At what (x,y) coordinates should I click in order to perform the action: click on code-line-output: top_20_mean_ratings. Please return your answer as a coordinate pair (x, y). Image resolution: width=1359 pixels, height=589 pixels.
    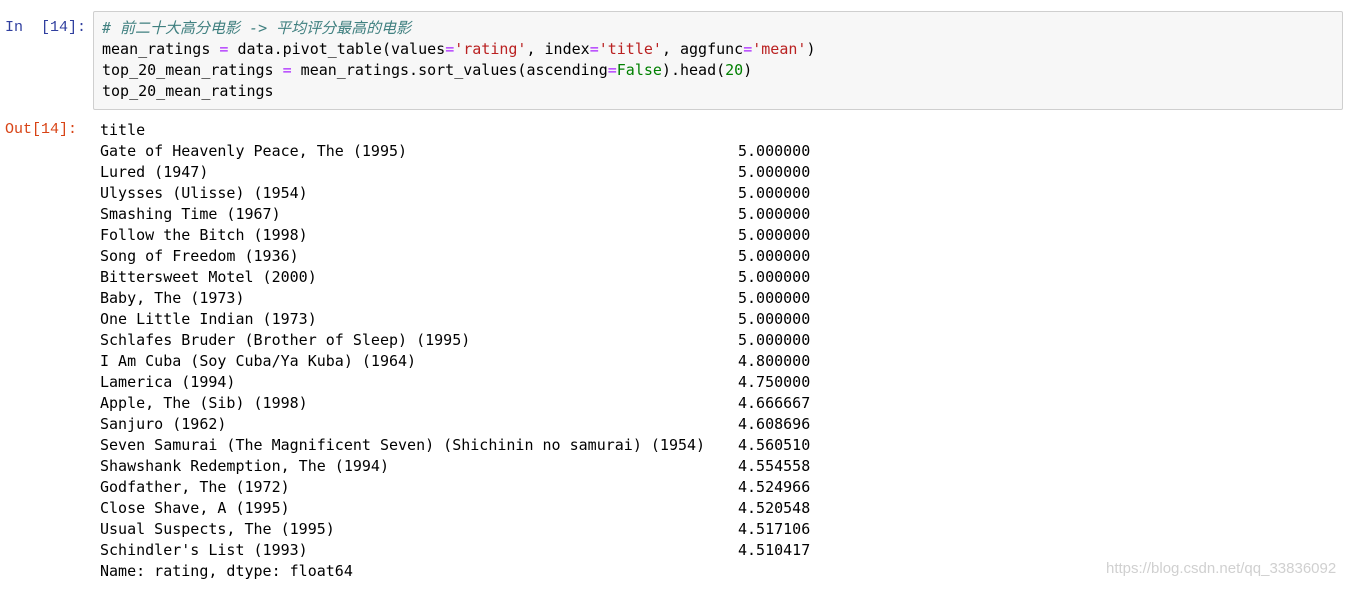
    Looking at the image, I should click on (458, 91).